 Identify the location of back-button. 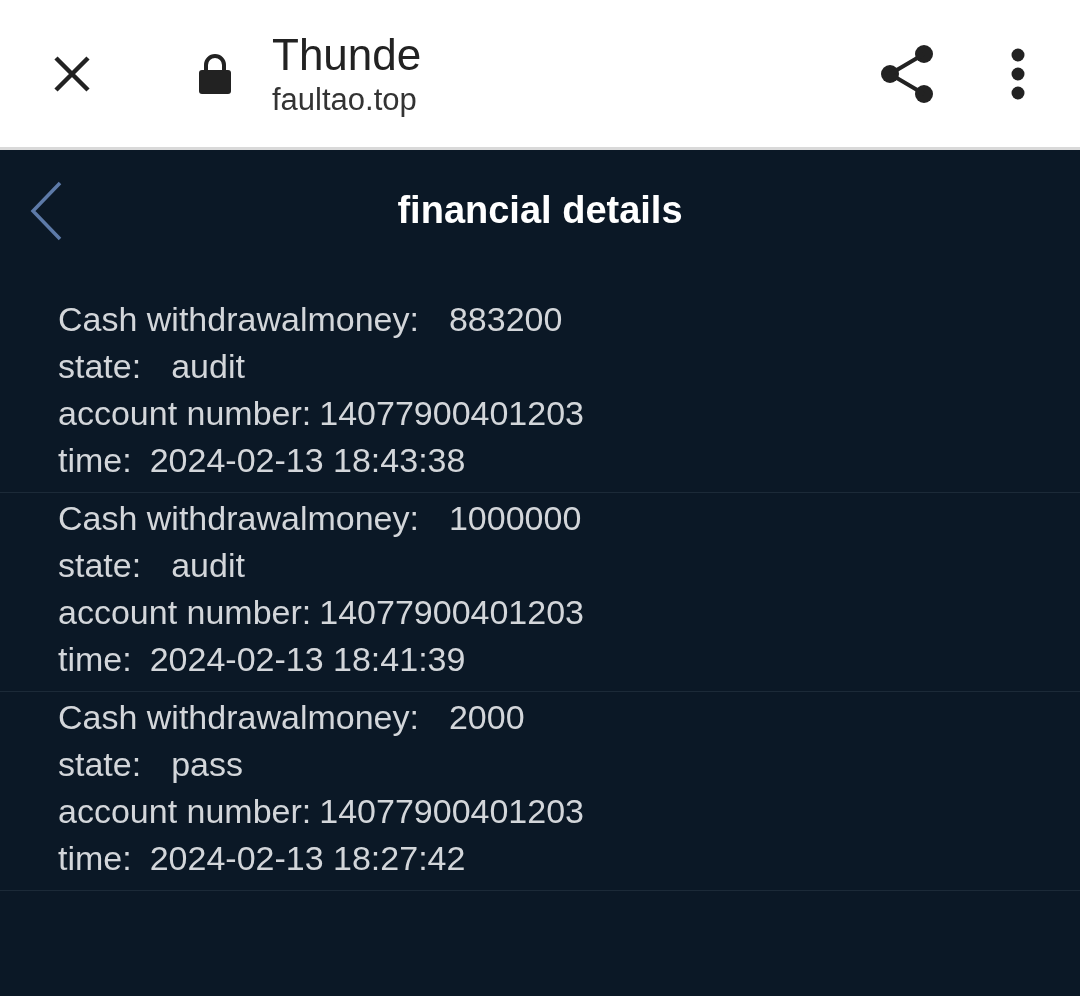
(46, 211).